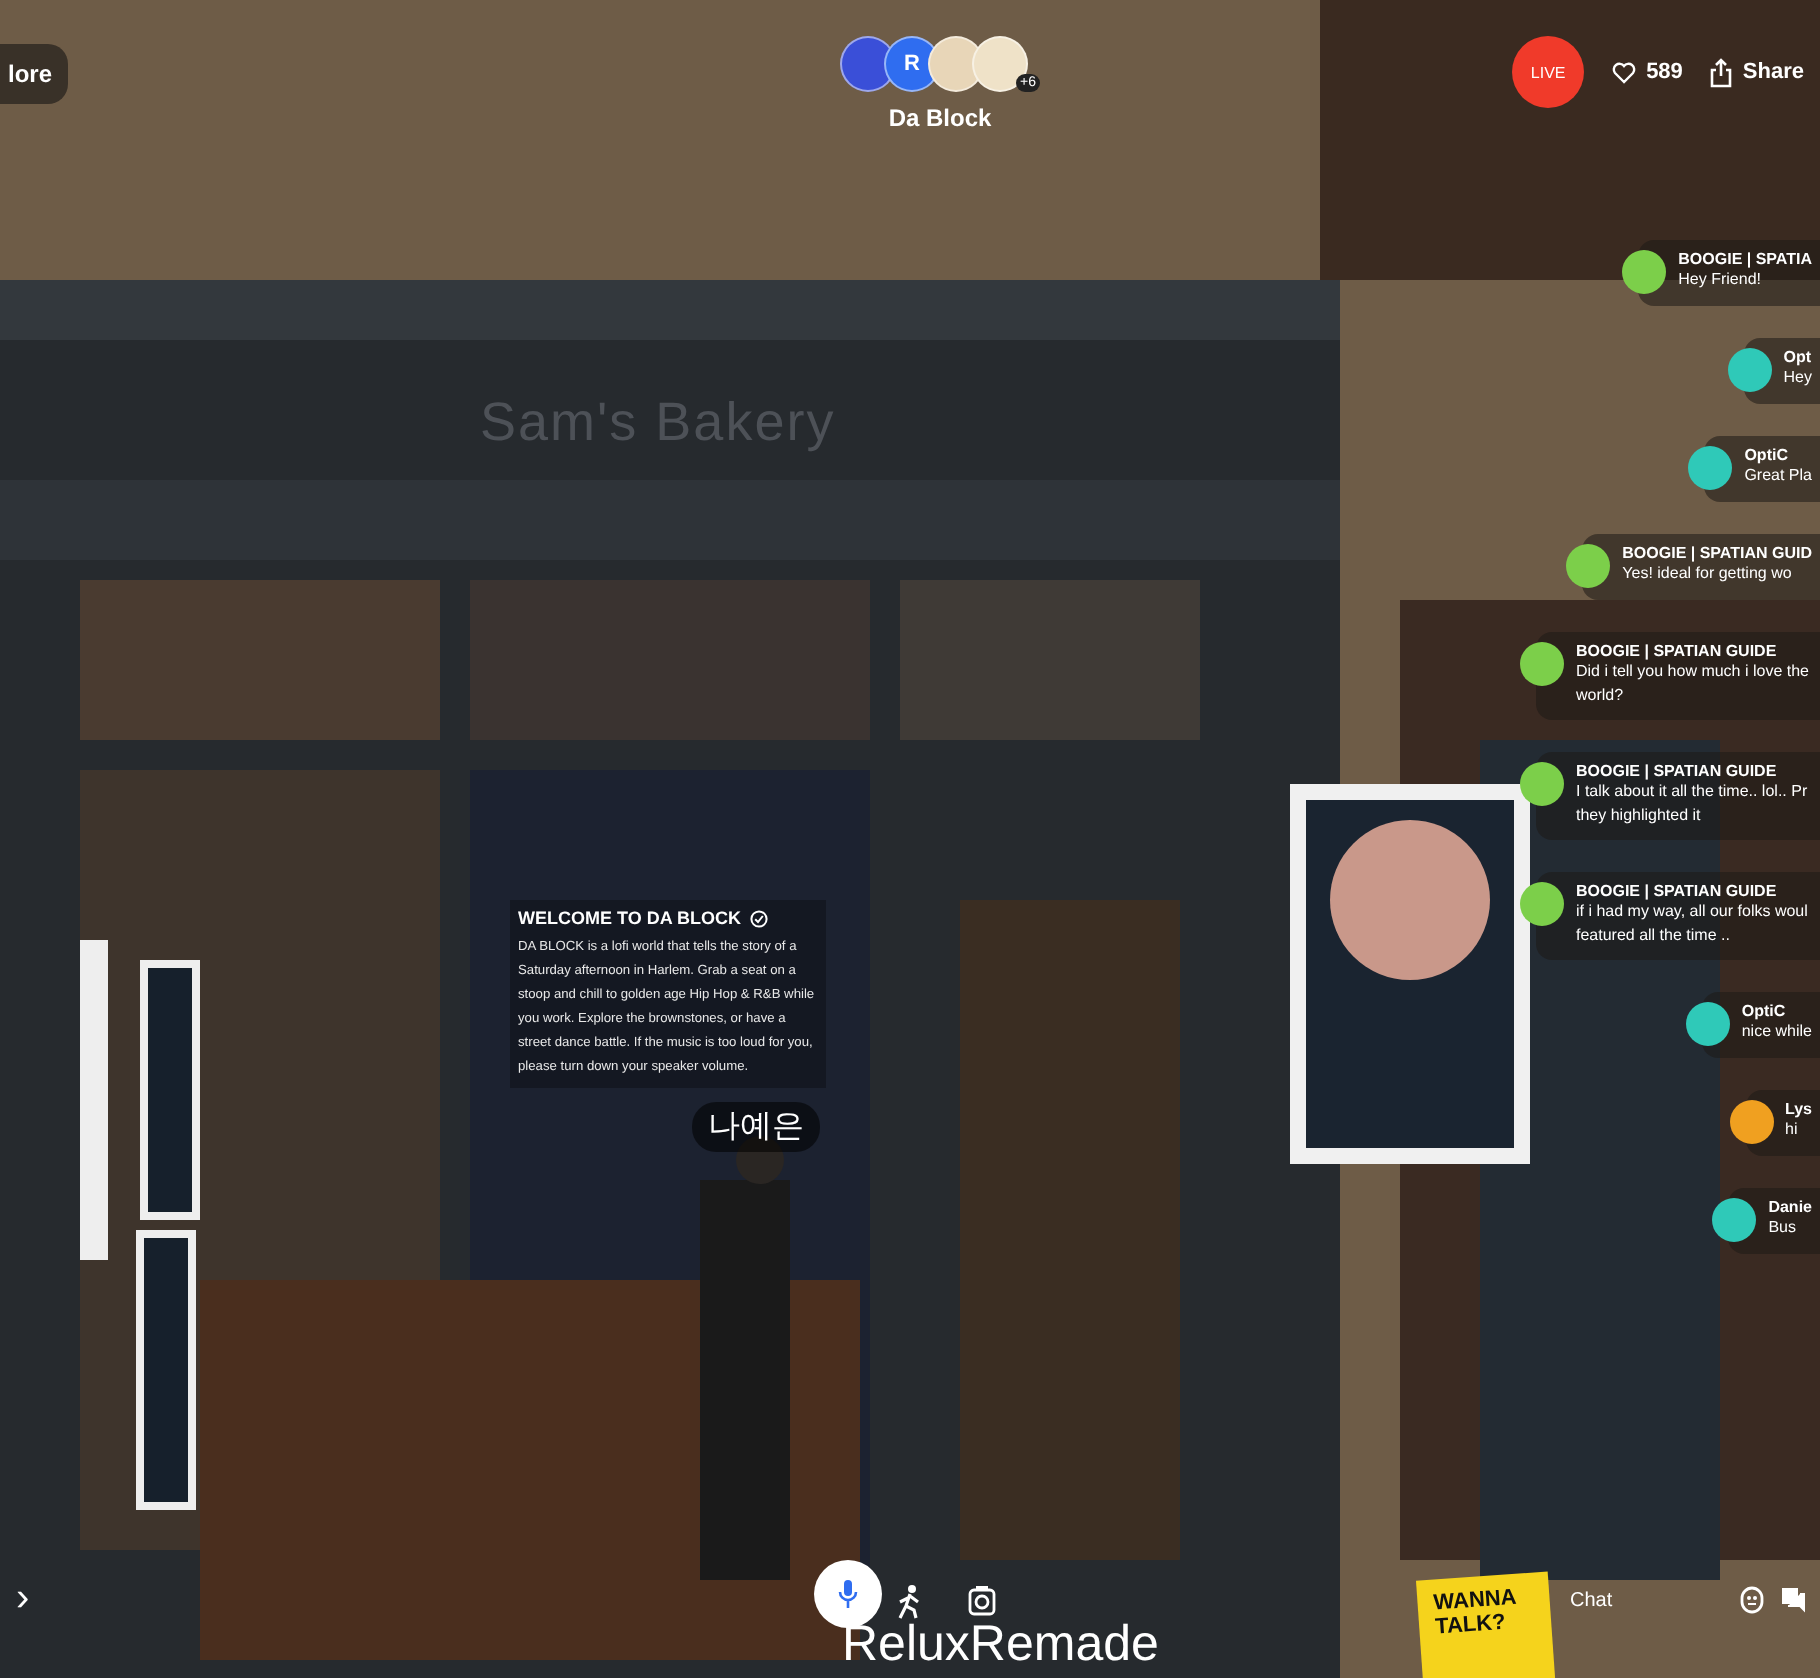 The image size is (1820, 1678). I want to click on like-count: 589, so click(1664, 72).